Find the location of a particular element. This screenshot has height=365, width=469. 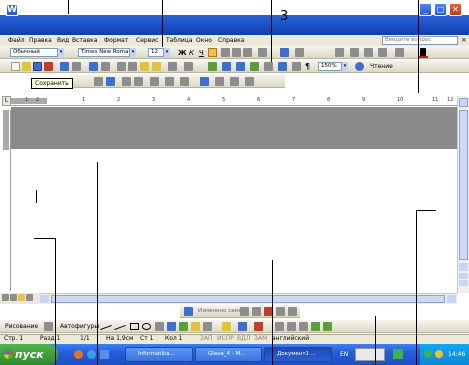

menu-window: Окно is located at coordinates (204, 40).